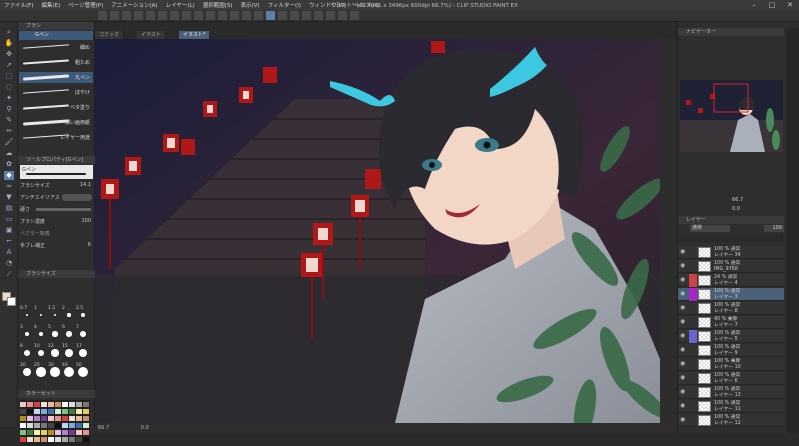 The image size is (799, 446). What do you see at coordinates (9, 109) in the screenshot?
I see `eyedropper-tool-icon: ⚲` at bounding box center [9, 109].